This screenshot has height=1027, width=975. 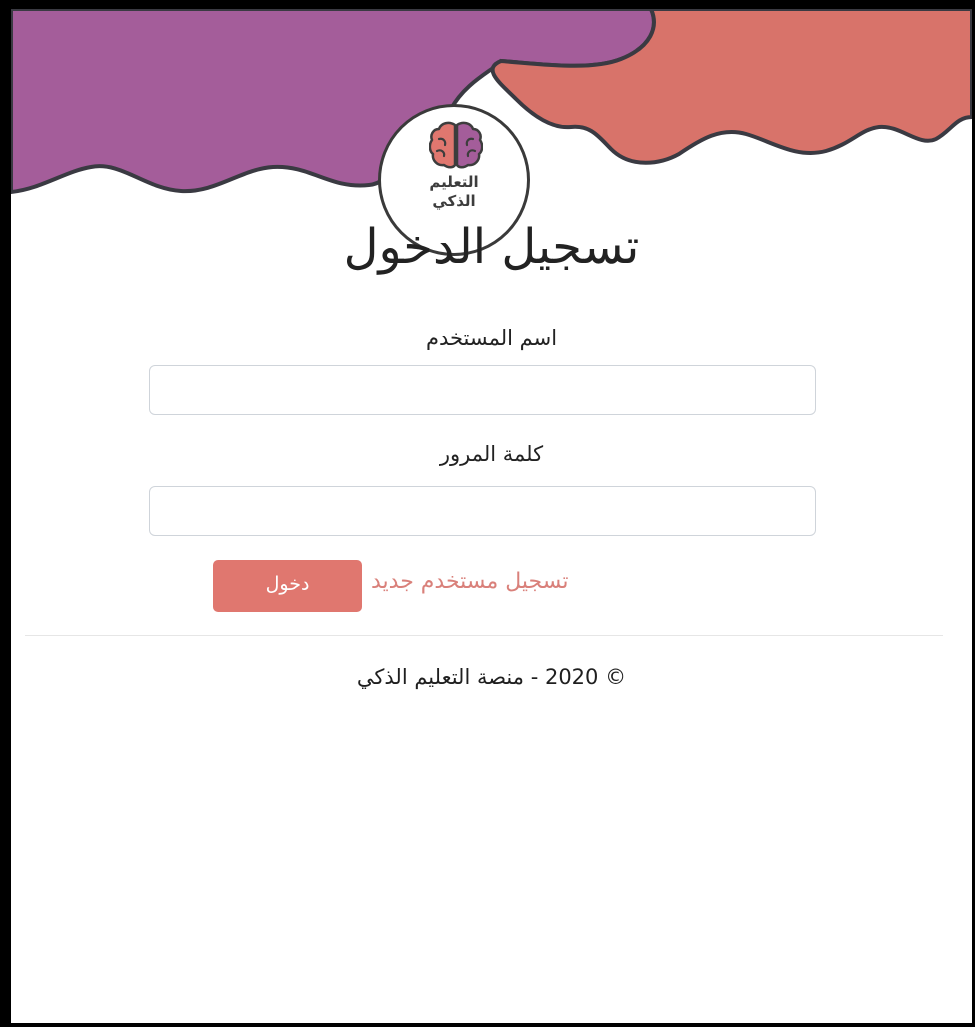 I want to click on login-button: دخول, so click(x=287, y=586).